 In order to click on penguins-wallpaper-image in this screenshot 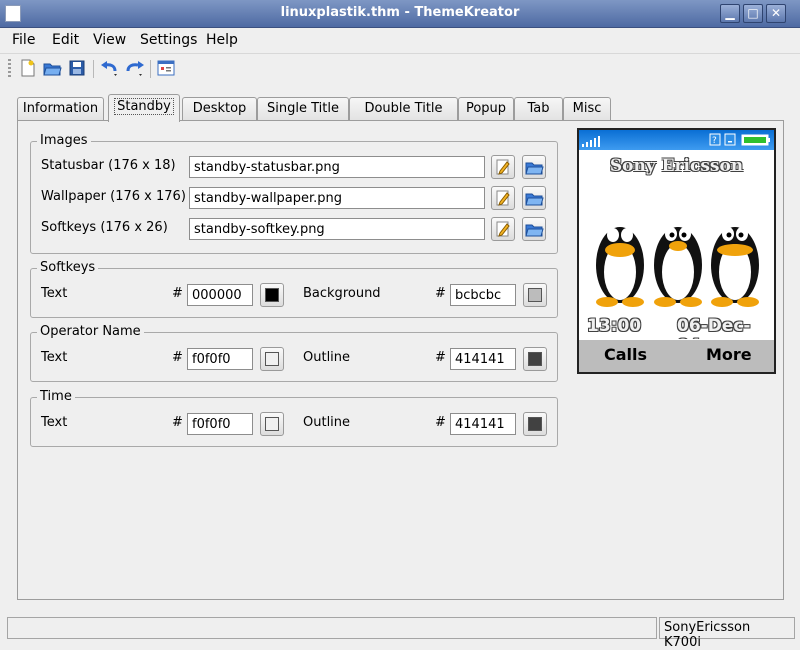, I will do `click(677, 267)`.